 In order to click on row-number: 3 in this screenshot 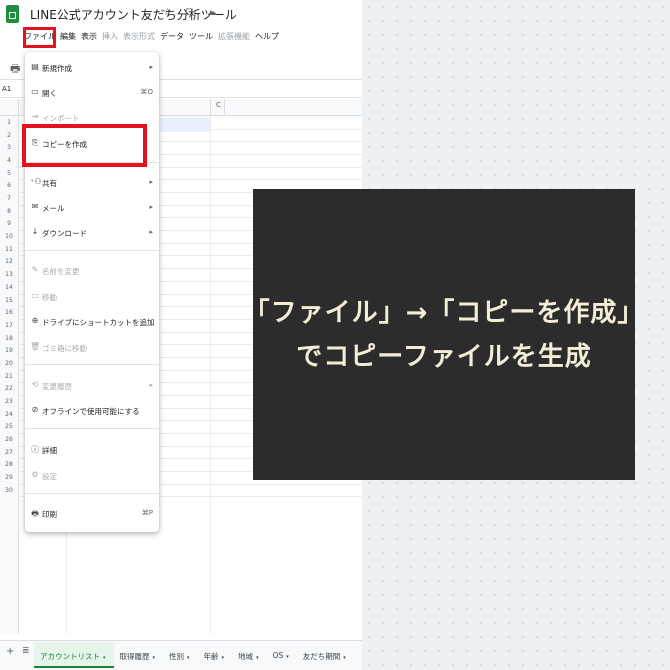, I will do `click(9, 147)`.